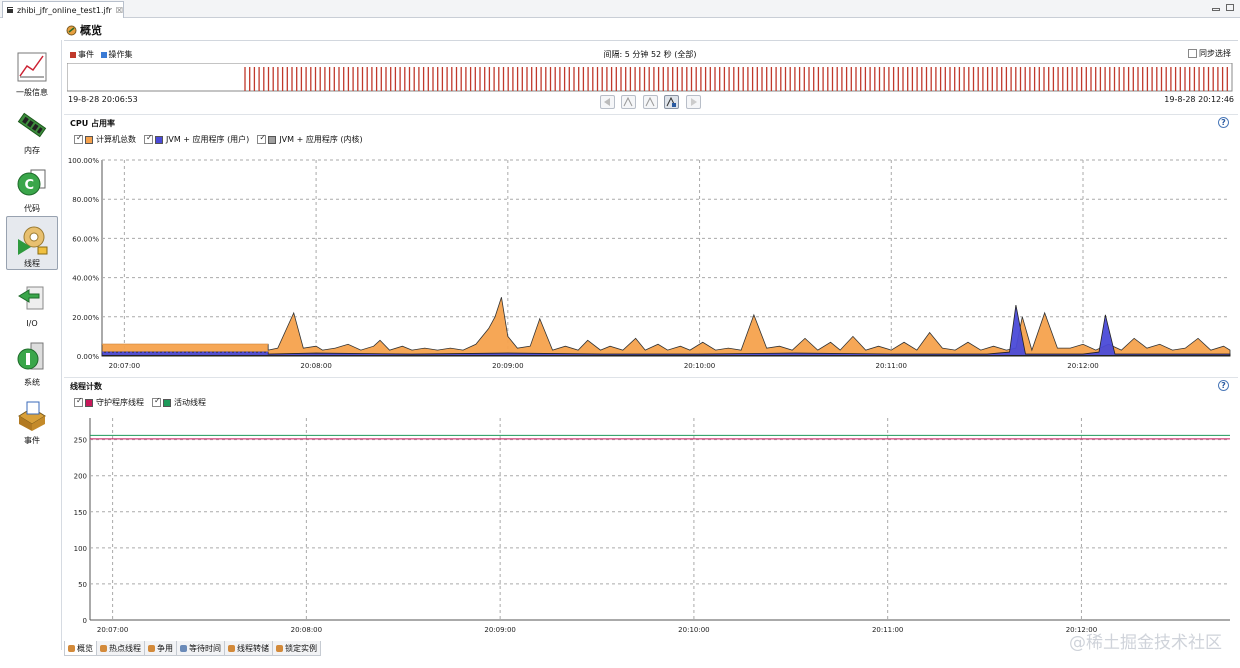  What do you see at coordinates (167, 402) in the screenshot?
I see `active-swatch` at bounding box center [167, 402].